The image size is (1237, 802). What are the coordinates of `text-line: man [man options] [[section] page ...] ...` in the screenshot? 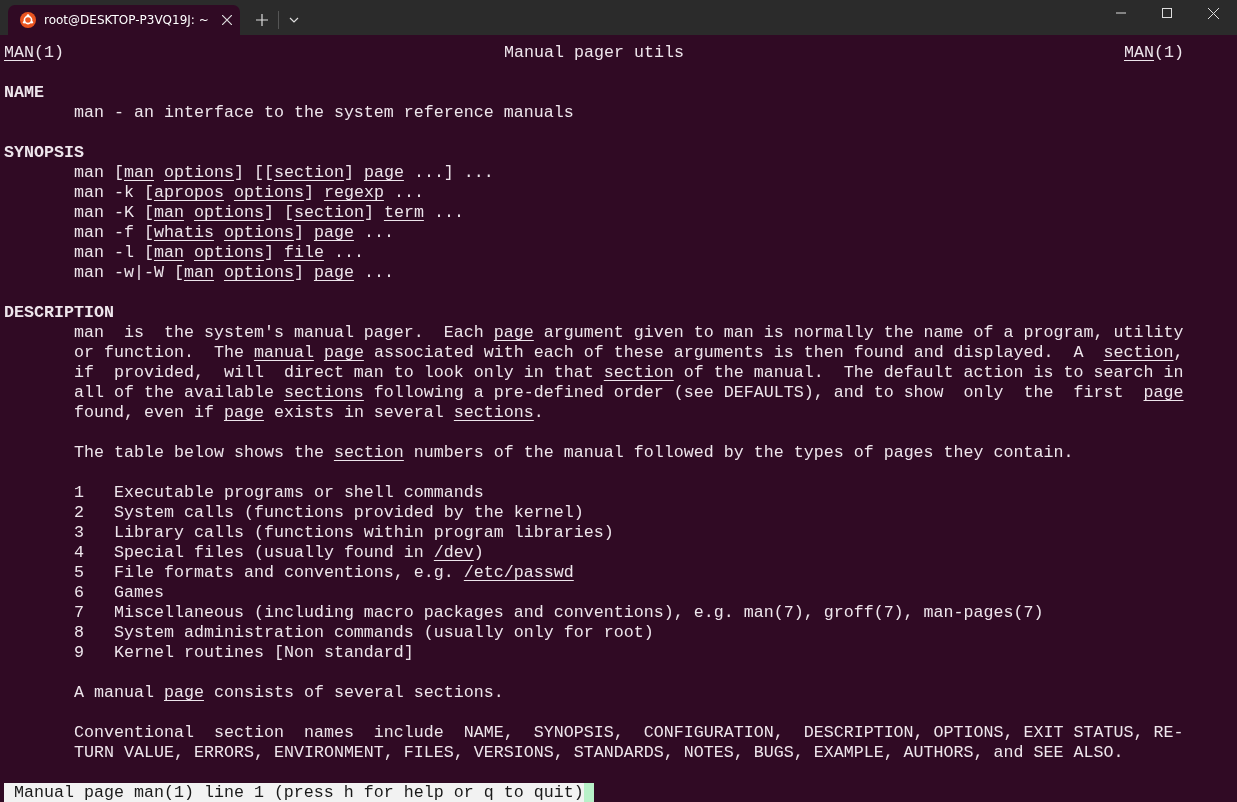 It's located at (284, 172).